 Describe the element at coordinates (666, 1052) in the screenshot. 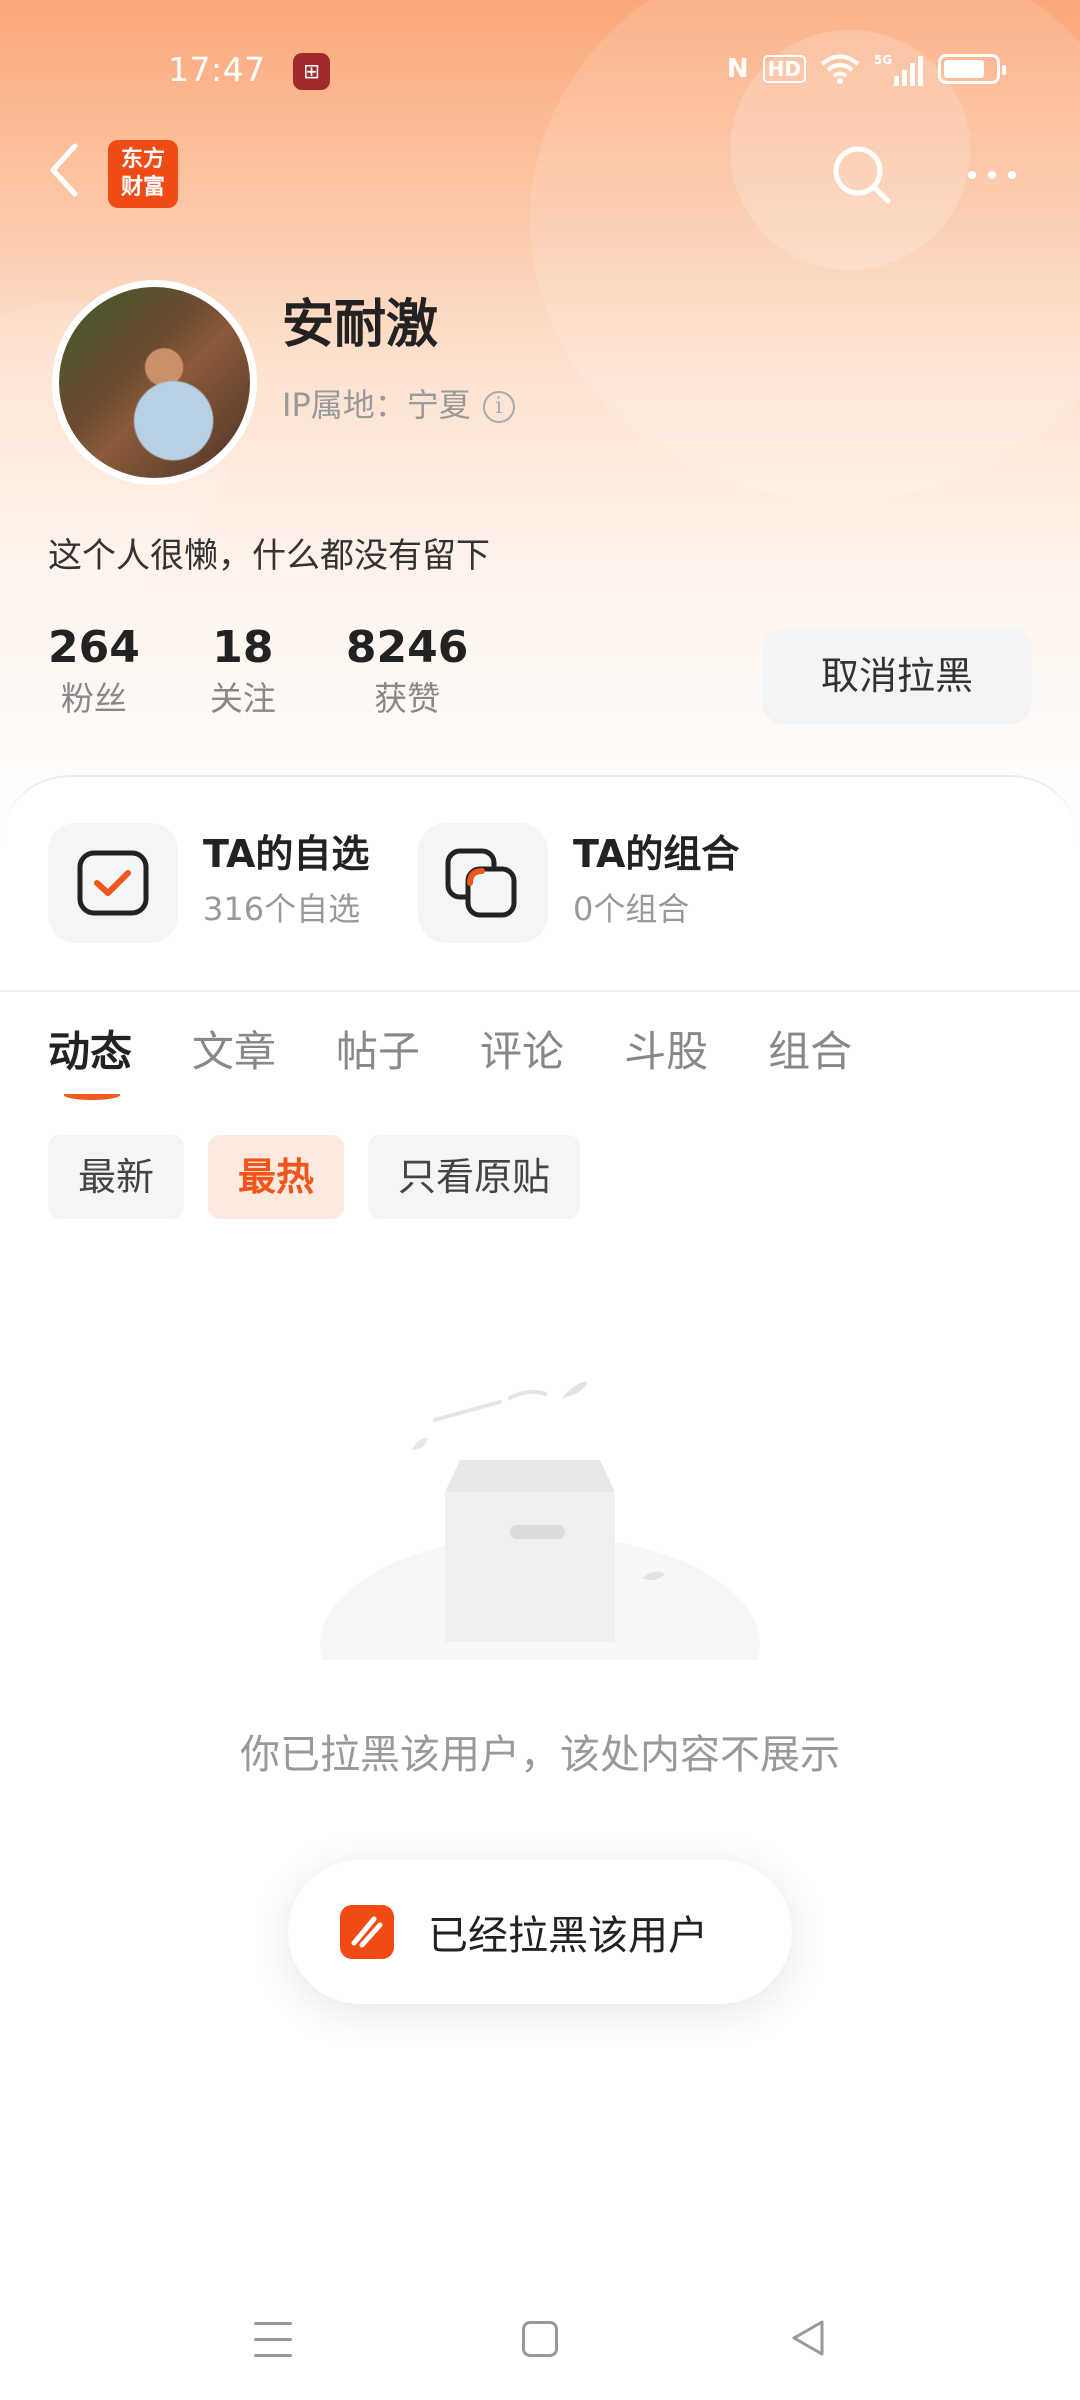

I see `tab-stock-battle: 斗股` at that location.